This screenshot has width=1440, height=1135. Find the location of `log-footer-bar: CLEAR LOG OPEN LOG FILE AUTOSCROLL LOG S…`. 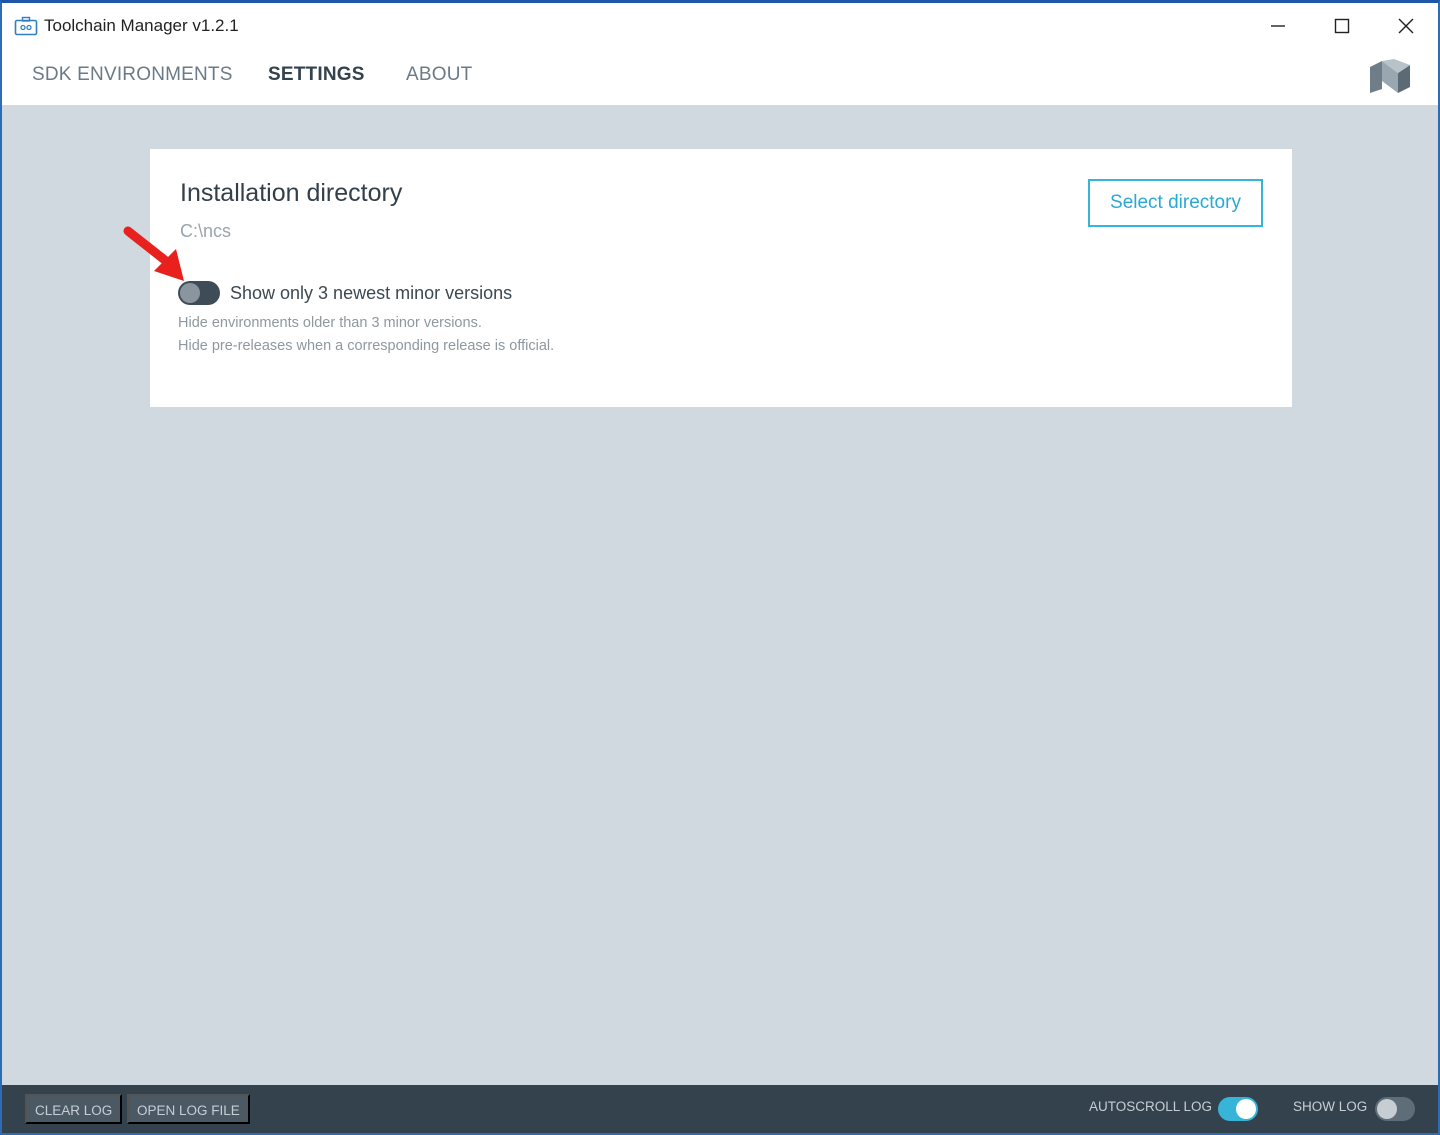

log-footer-bar: CLEAR LOG OPEN LOG FILE AUTOSCROLL LOG S… is located at coordinates (720, 1109).